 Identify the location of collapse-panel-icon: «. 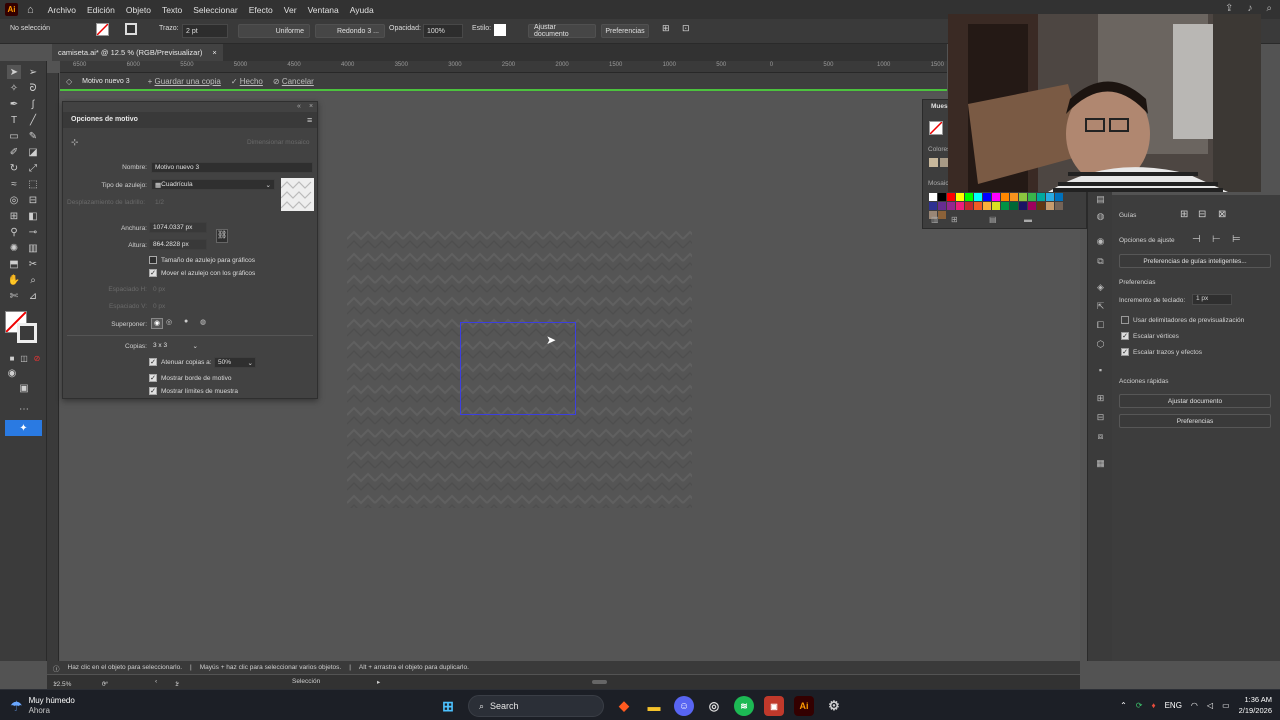
(299, 106).